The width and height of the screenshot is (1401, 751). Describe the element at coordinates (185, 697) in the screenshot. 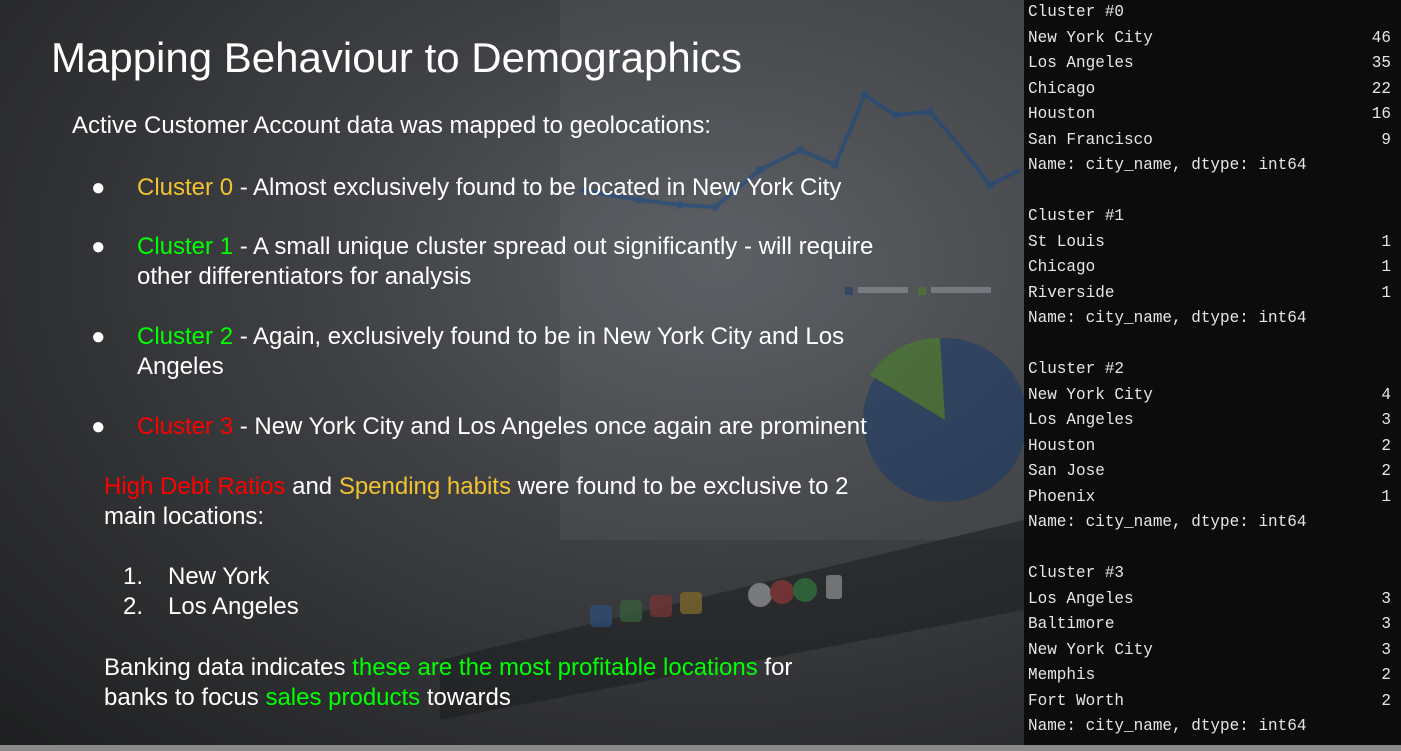

I see `conclusion-line2-part-1: banks to focus` at that location.